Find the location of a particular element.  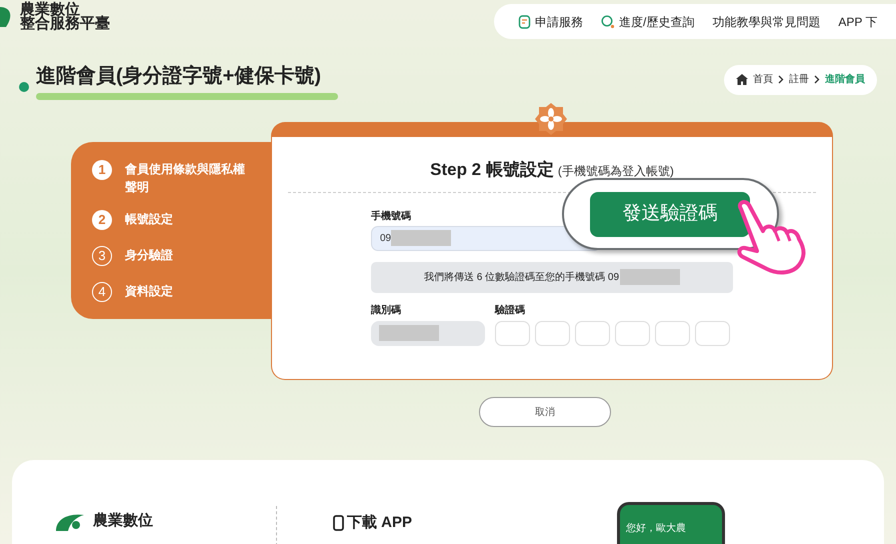

phone-icon is located at coordinates (338, 523).